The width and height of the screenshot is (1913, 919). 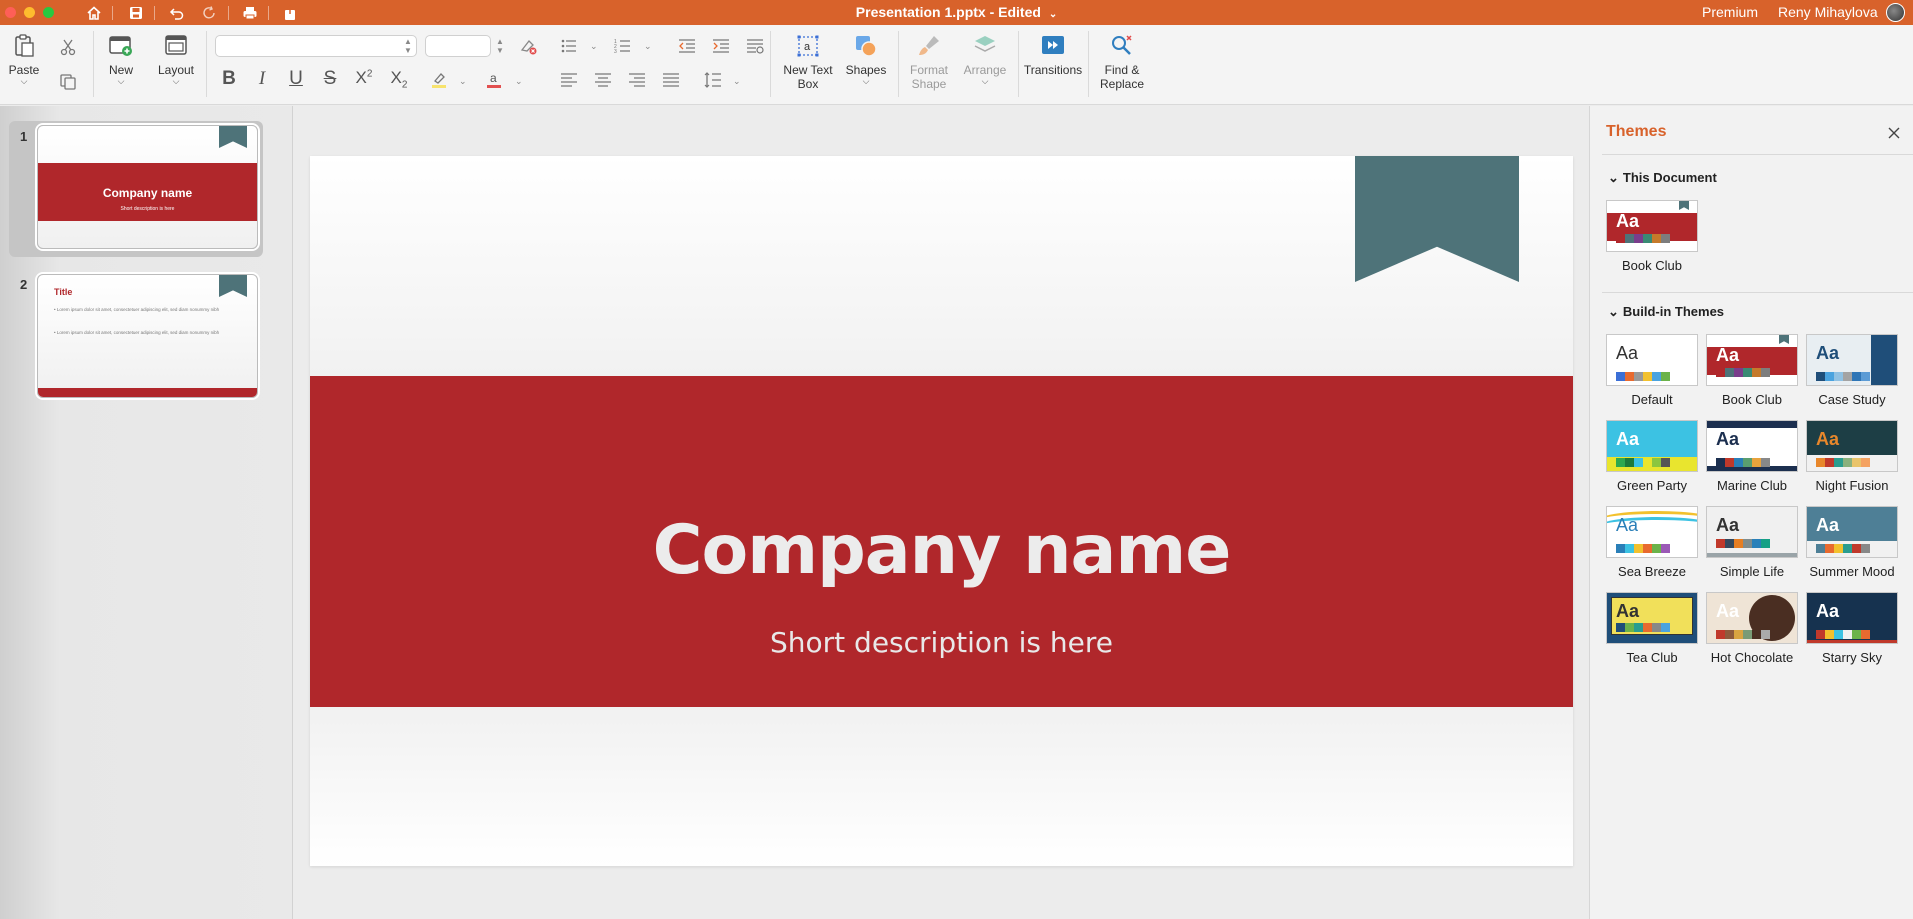 I want to click on new-text-box-button: a New Text Box, so click(x=808, y=62).